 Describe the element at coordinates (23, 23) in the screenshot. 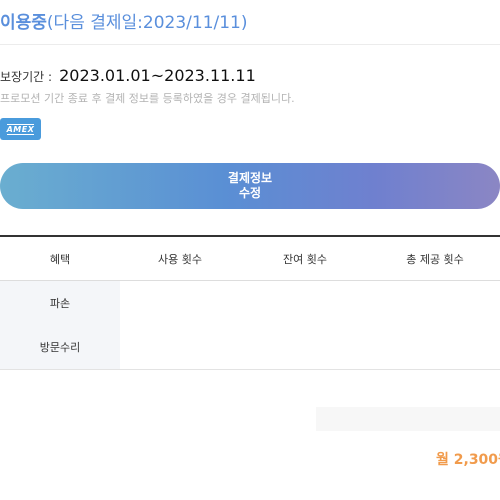

I see `status-label: 이용중` at that location.